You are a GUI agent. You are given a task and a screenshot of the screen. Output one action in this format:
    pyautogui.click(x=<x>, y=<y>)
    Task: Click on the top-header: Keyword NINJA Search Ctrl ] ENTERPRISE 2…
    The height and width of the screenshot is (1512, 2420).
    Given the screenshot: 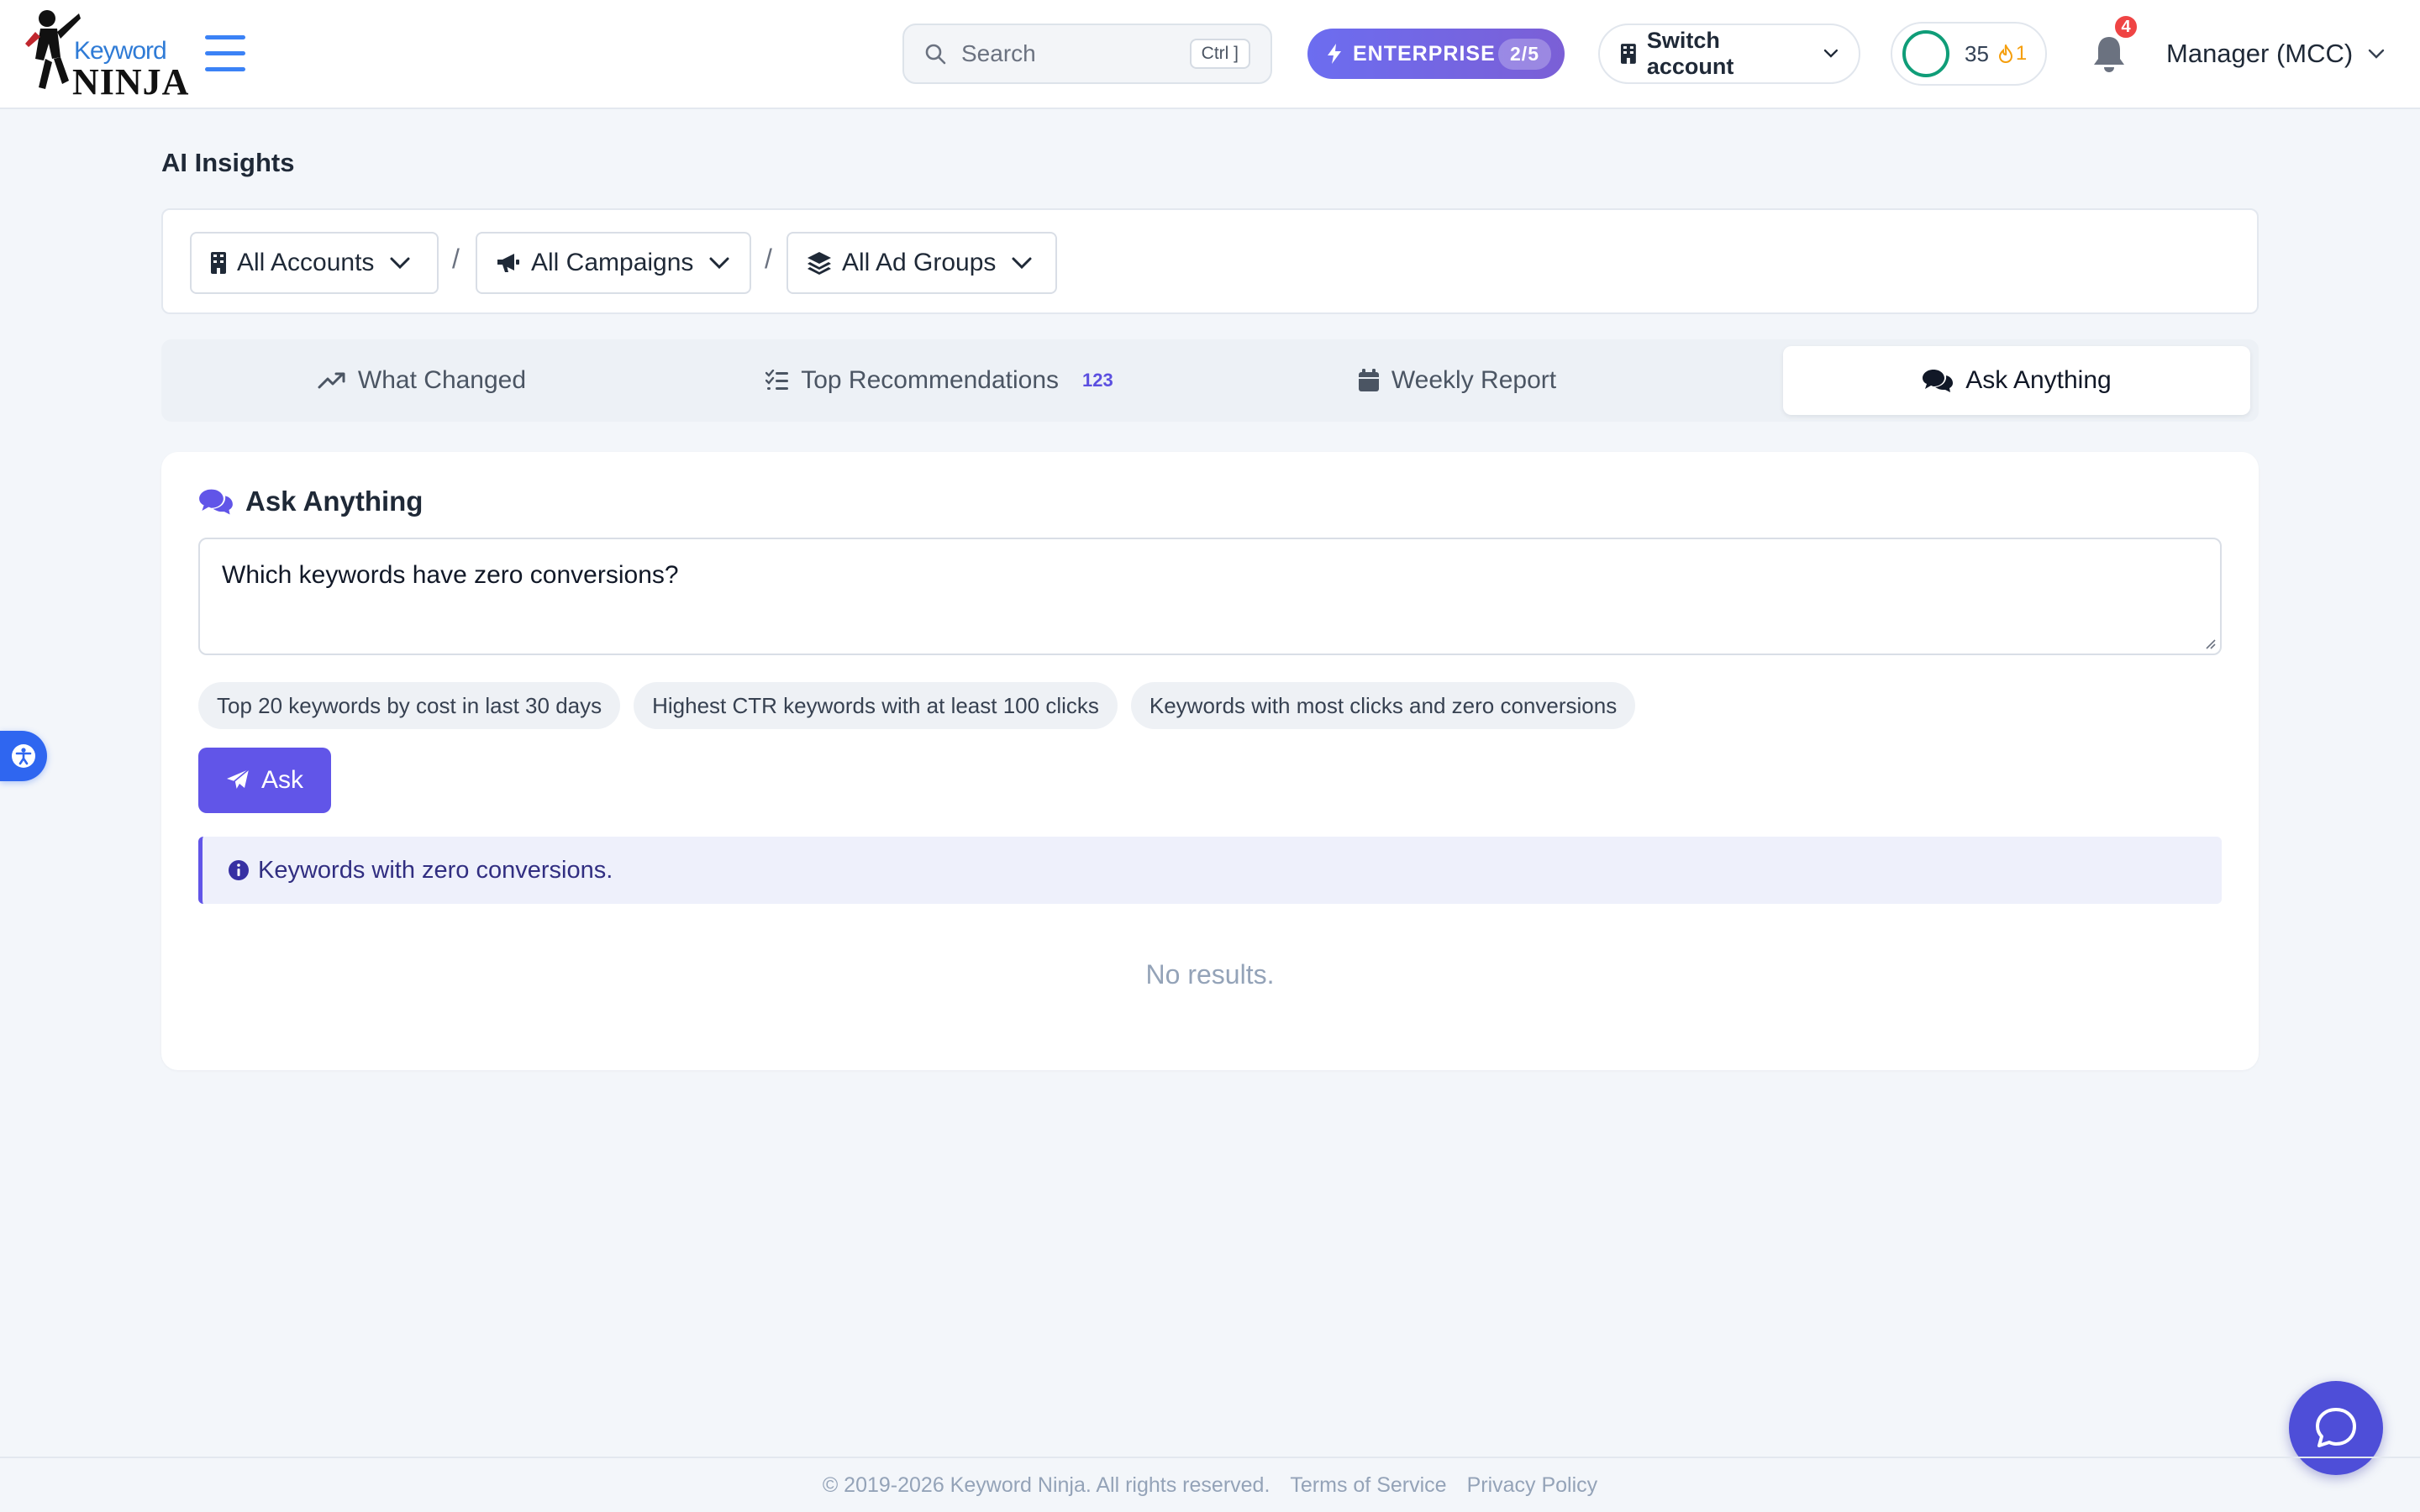 What is the action you would take?
    pyautogui.click(x=1210, y=54)
    